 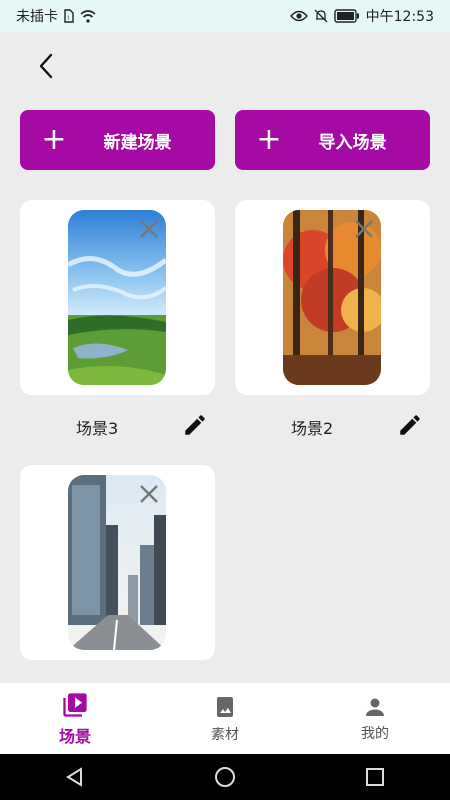 I want to click on sim-icon: !, so click(x=69, y=16).